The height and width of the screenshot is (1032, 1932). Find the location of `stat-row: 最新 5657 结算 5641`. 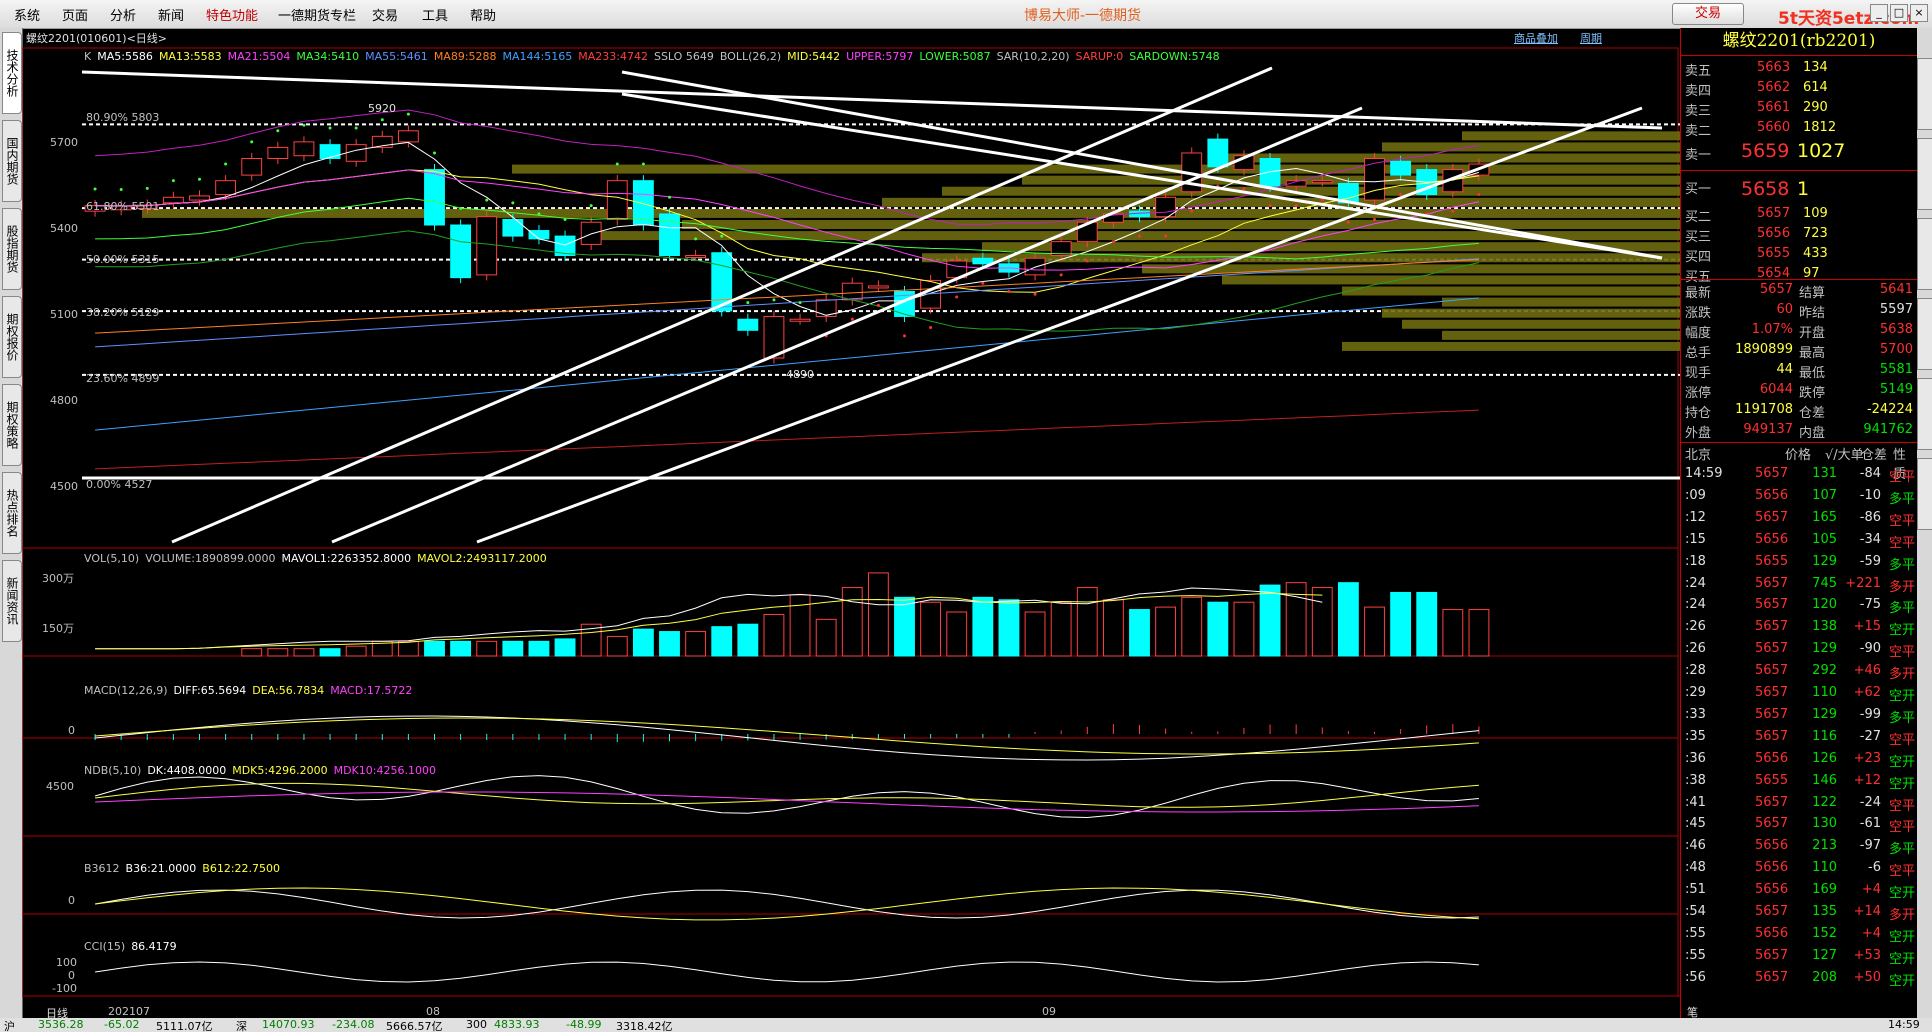

stat-row: 最新 5657 结算 5641 is located at coordinates (1799, 292).